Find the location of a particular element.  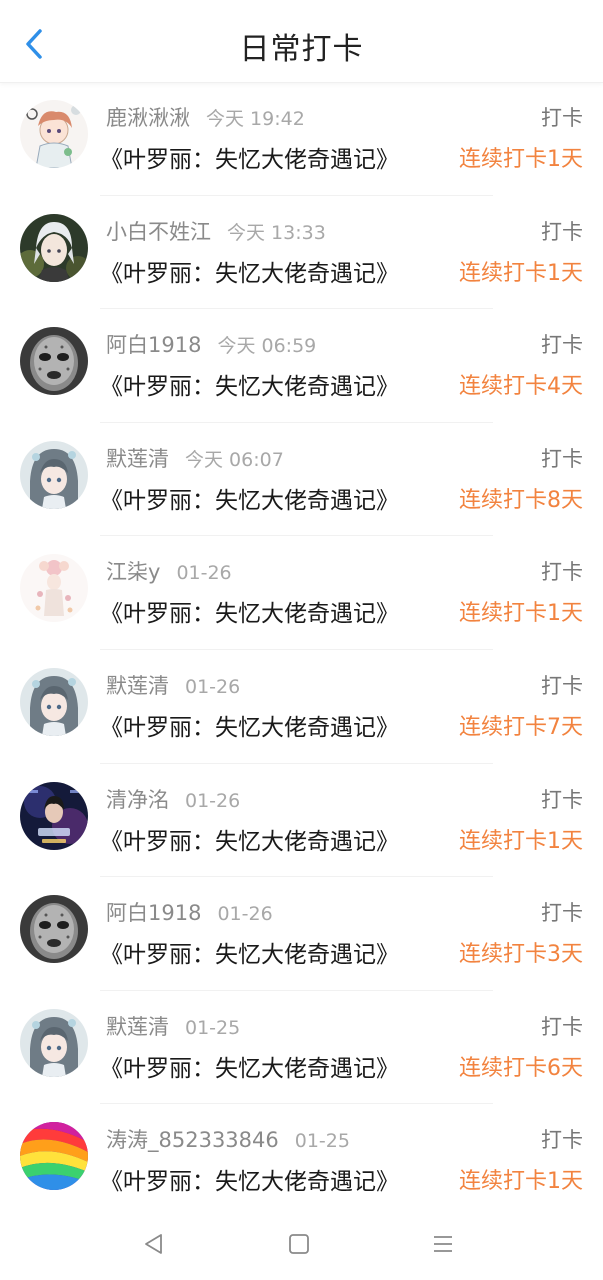

rainbow-swirl-avatar-icon is located at coordinates (54, 1156).